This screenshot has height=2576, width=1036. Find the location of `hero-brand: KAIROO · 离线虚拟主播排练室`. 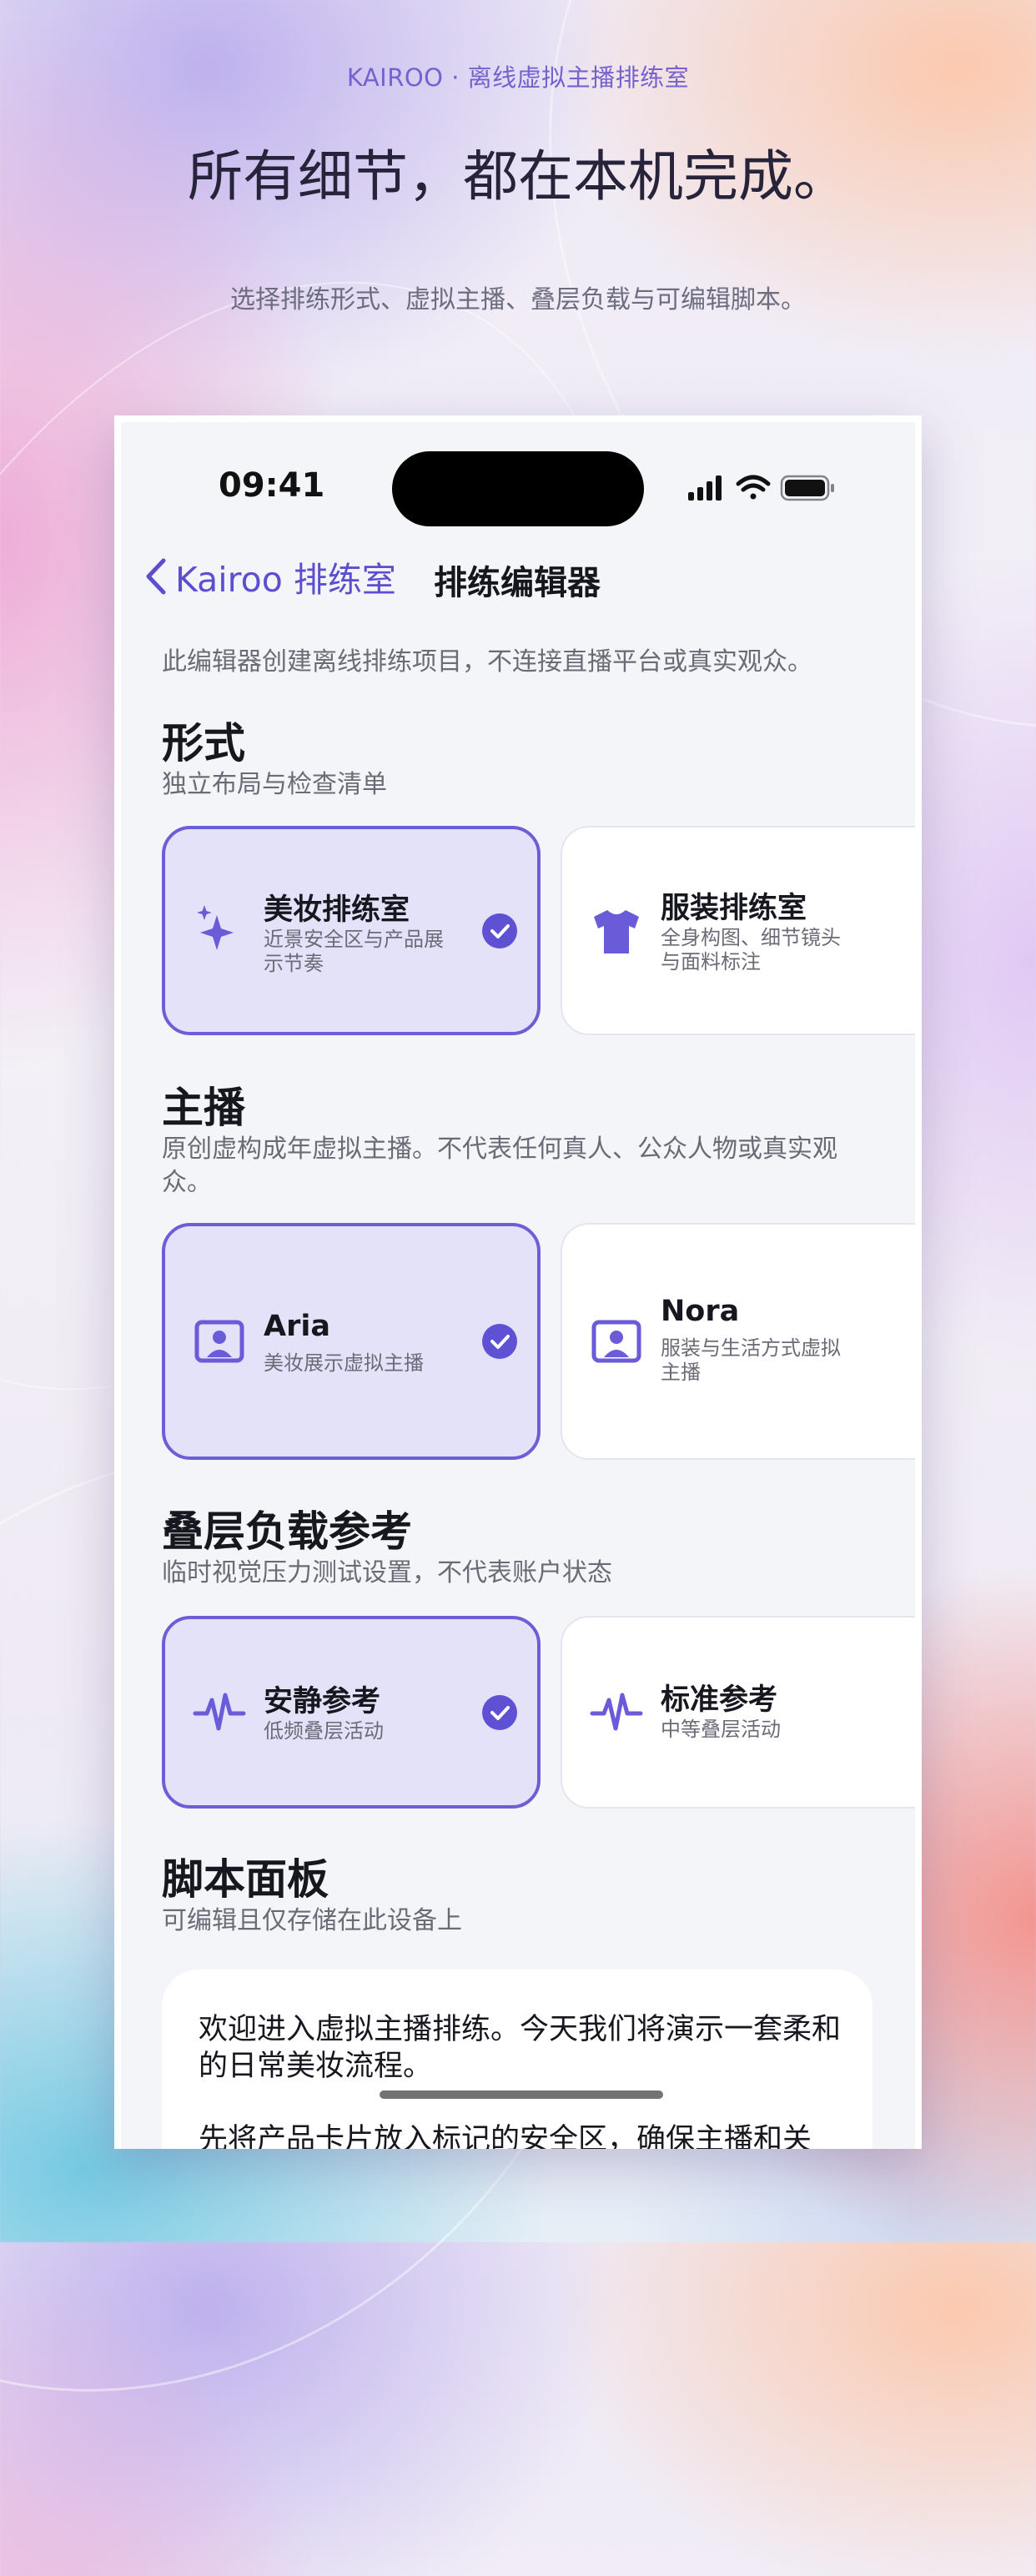

hero-brand: KAIROO · 离线虚拟主播排练室 is located at coordinates (518, 77).